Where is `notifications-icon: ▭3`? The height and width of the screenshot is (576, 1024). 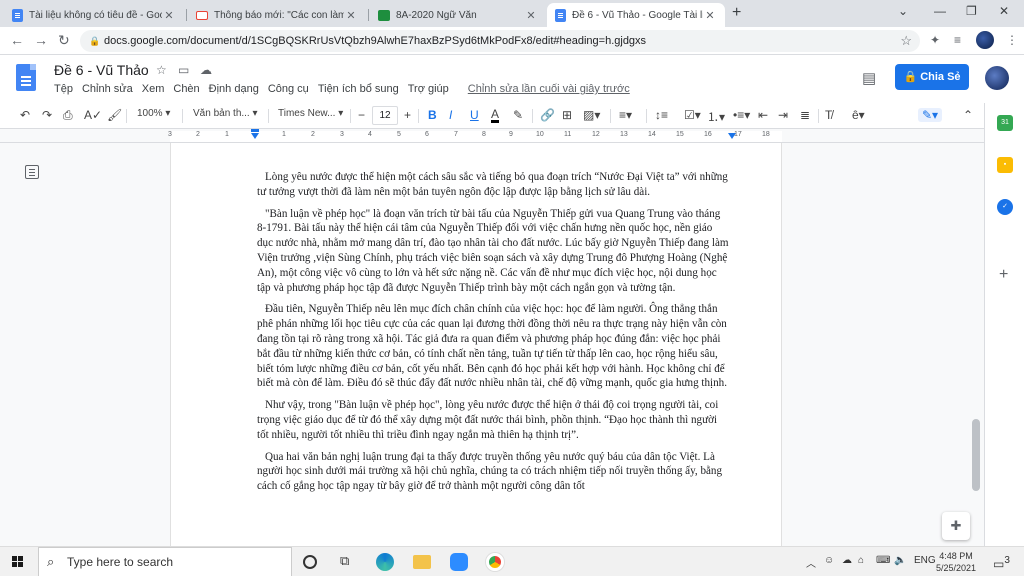 notifications-icon: ▭3 is located at coordinates (1001, 563).